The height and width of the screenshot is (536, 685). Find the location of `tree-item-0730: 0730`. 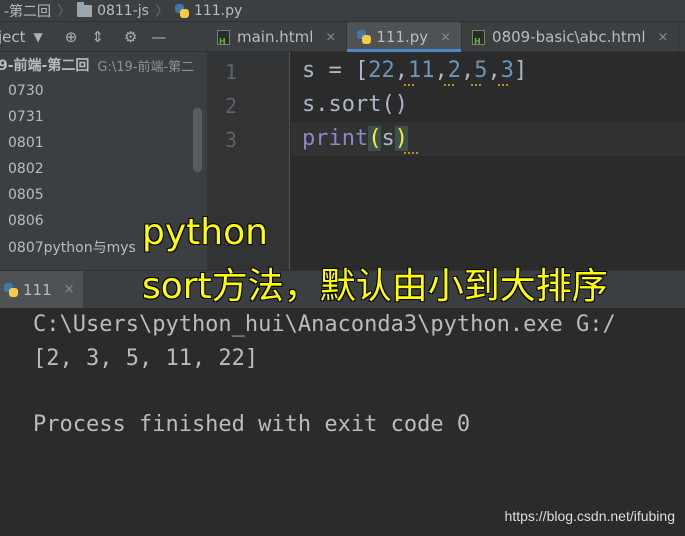

tree-item-0730: 0730 is located at coordinates (103, 91).